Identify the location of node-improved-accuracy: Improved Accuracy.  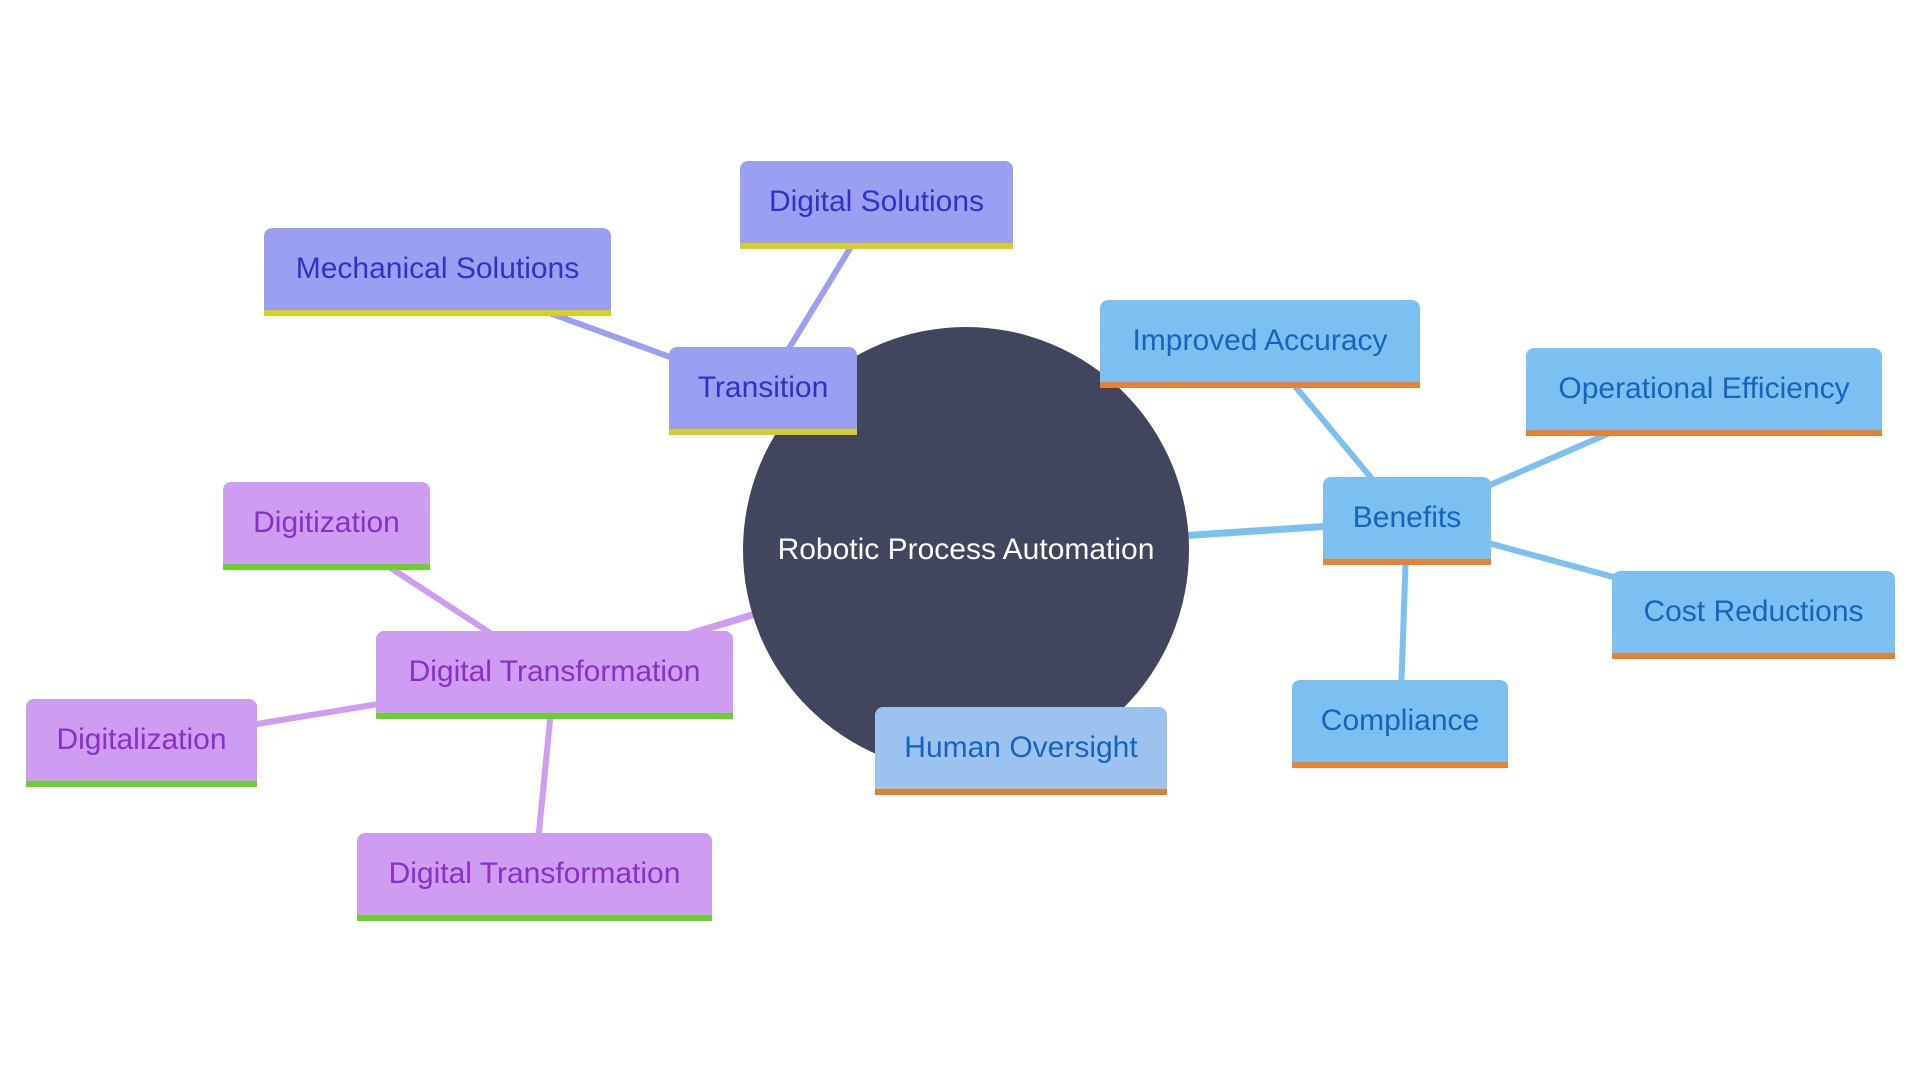
(1260, 344).